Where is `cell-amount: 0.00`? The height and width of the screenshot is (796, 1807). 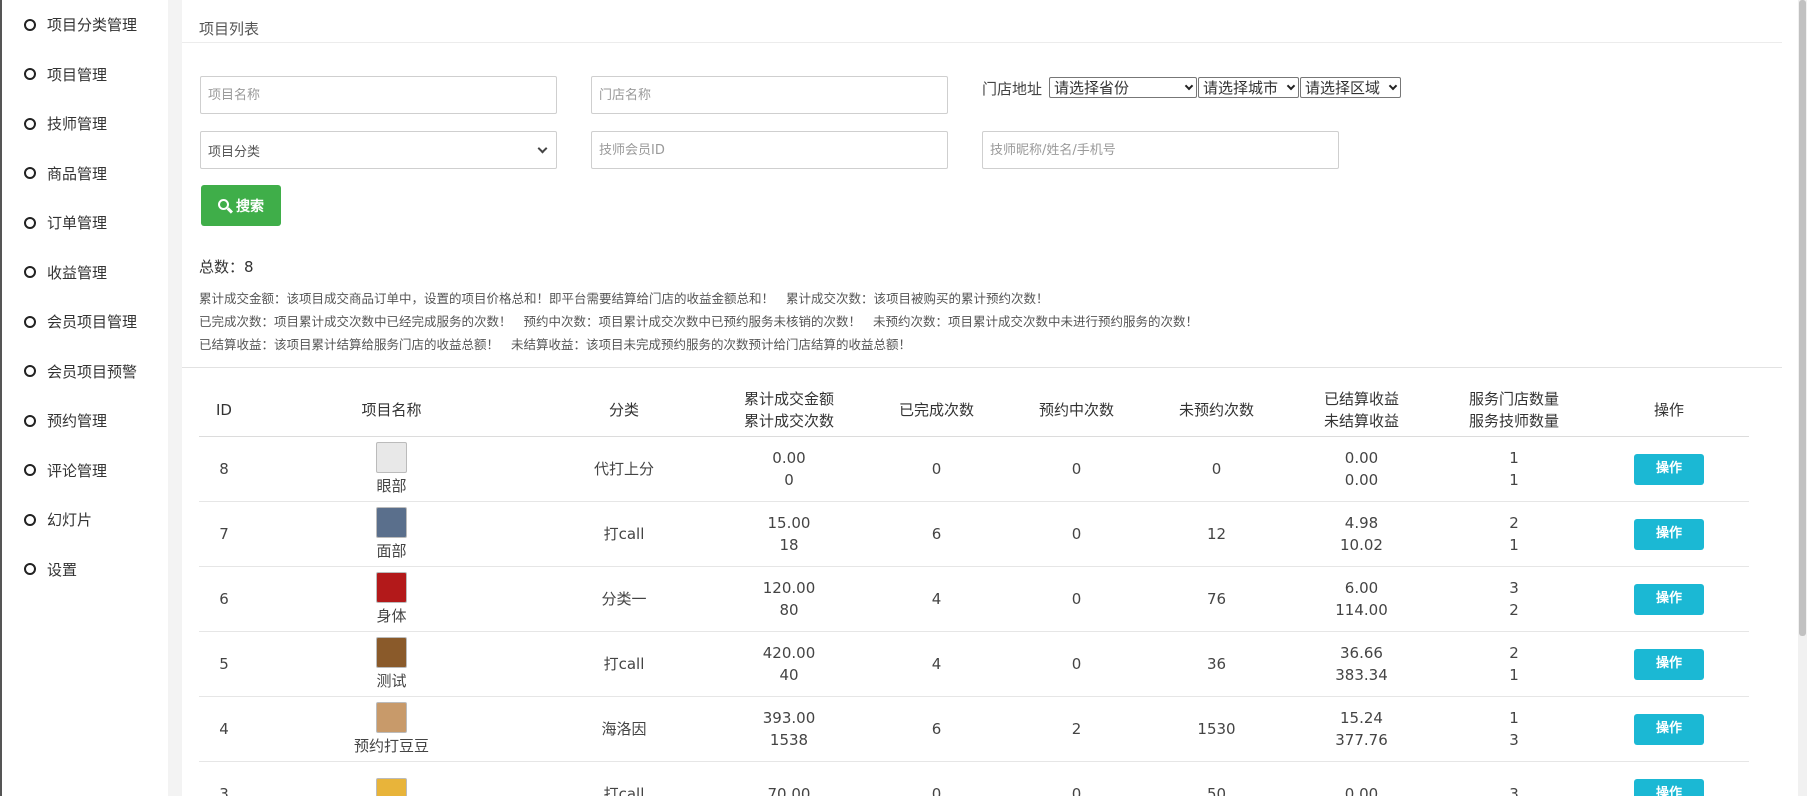
cell-amount: 0.00 is located at coordinates (789, 458).